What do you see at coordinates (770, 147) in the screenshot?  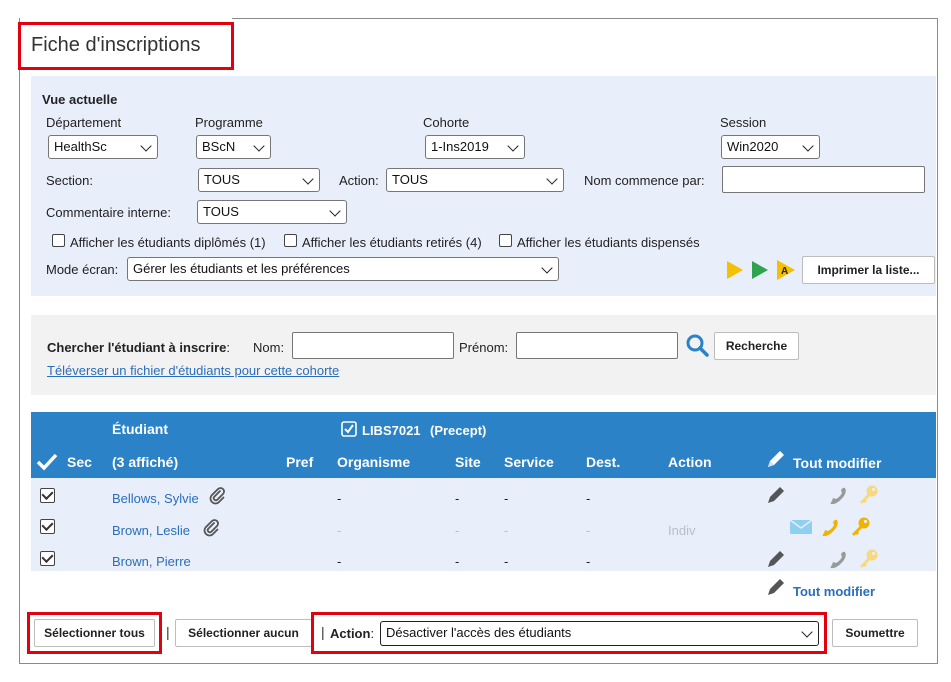 I see `session-select: Win2020` at bounding box center [770, 147].